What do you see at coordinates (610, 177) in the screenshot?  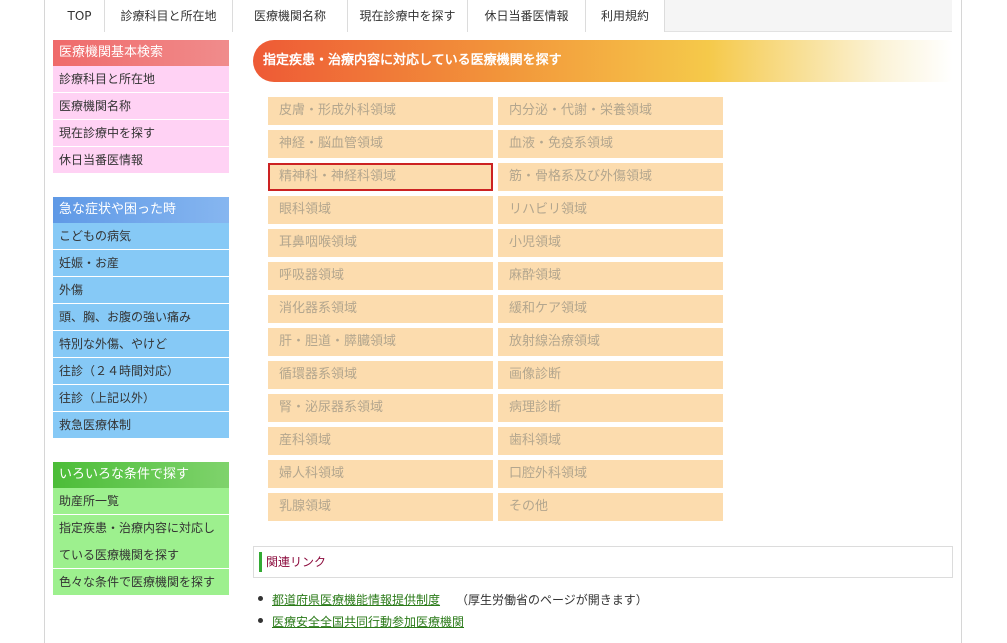 I see `category-musculoskeletal: 筋・骨格系及び外傷領域` at bounding box center [610, 177].